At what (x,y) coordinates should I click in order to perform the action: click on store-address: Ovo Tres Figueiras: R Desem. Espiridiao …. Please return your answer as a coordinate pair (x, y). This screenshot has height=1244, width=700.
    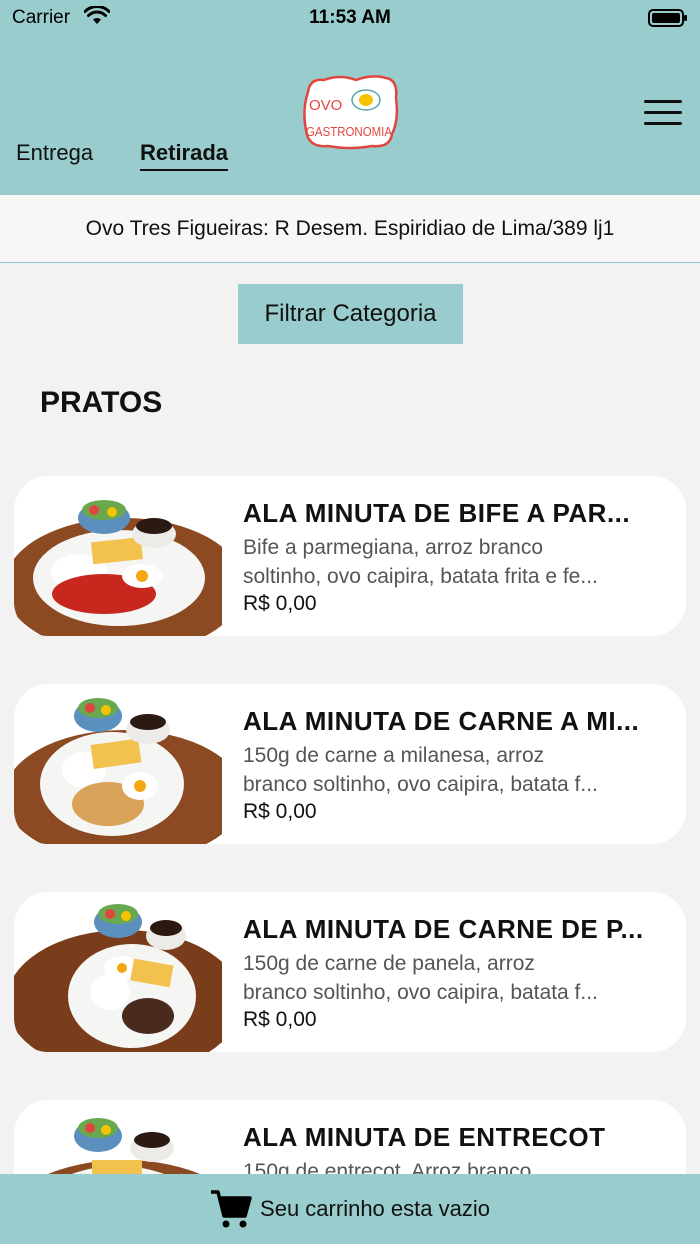
    Looking at the image, I should click on (350, 228).